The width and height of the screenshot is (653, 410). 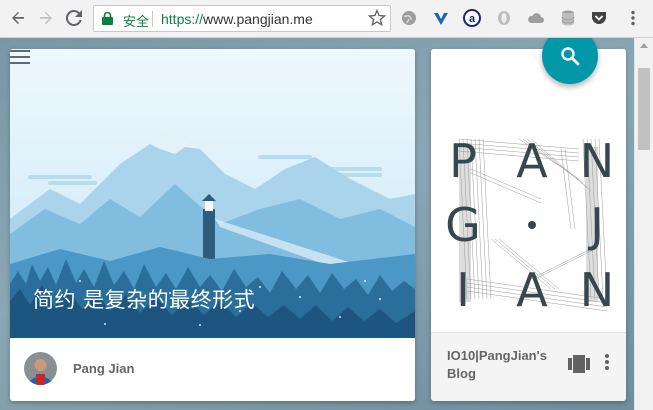 I want to click on url-text: https://www.pangjian.me, so click(x=237, y=19).